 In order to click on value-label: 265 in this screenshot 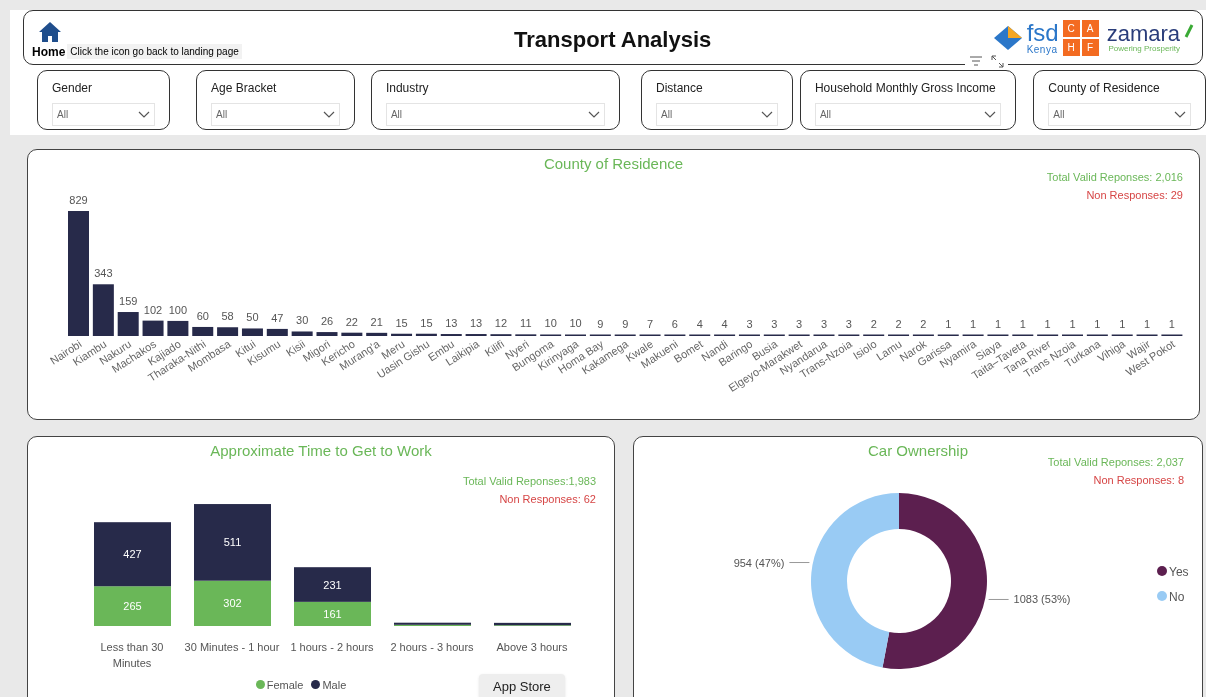, I will do `click(132, 605)`.